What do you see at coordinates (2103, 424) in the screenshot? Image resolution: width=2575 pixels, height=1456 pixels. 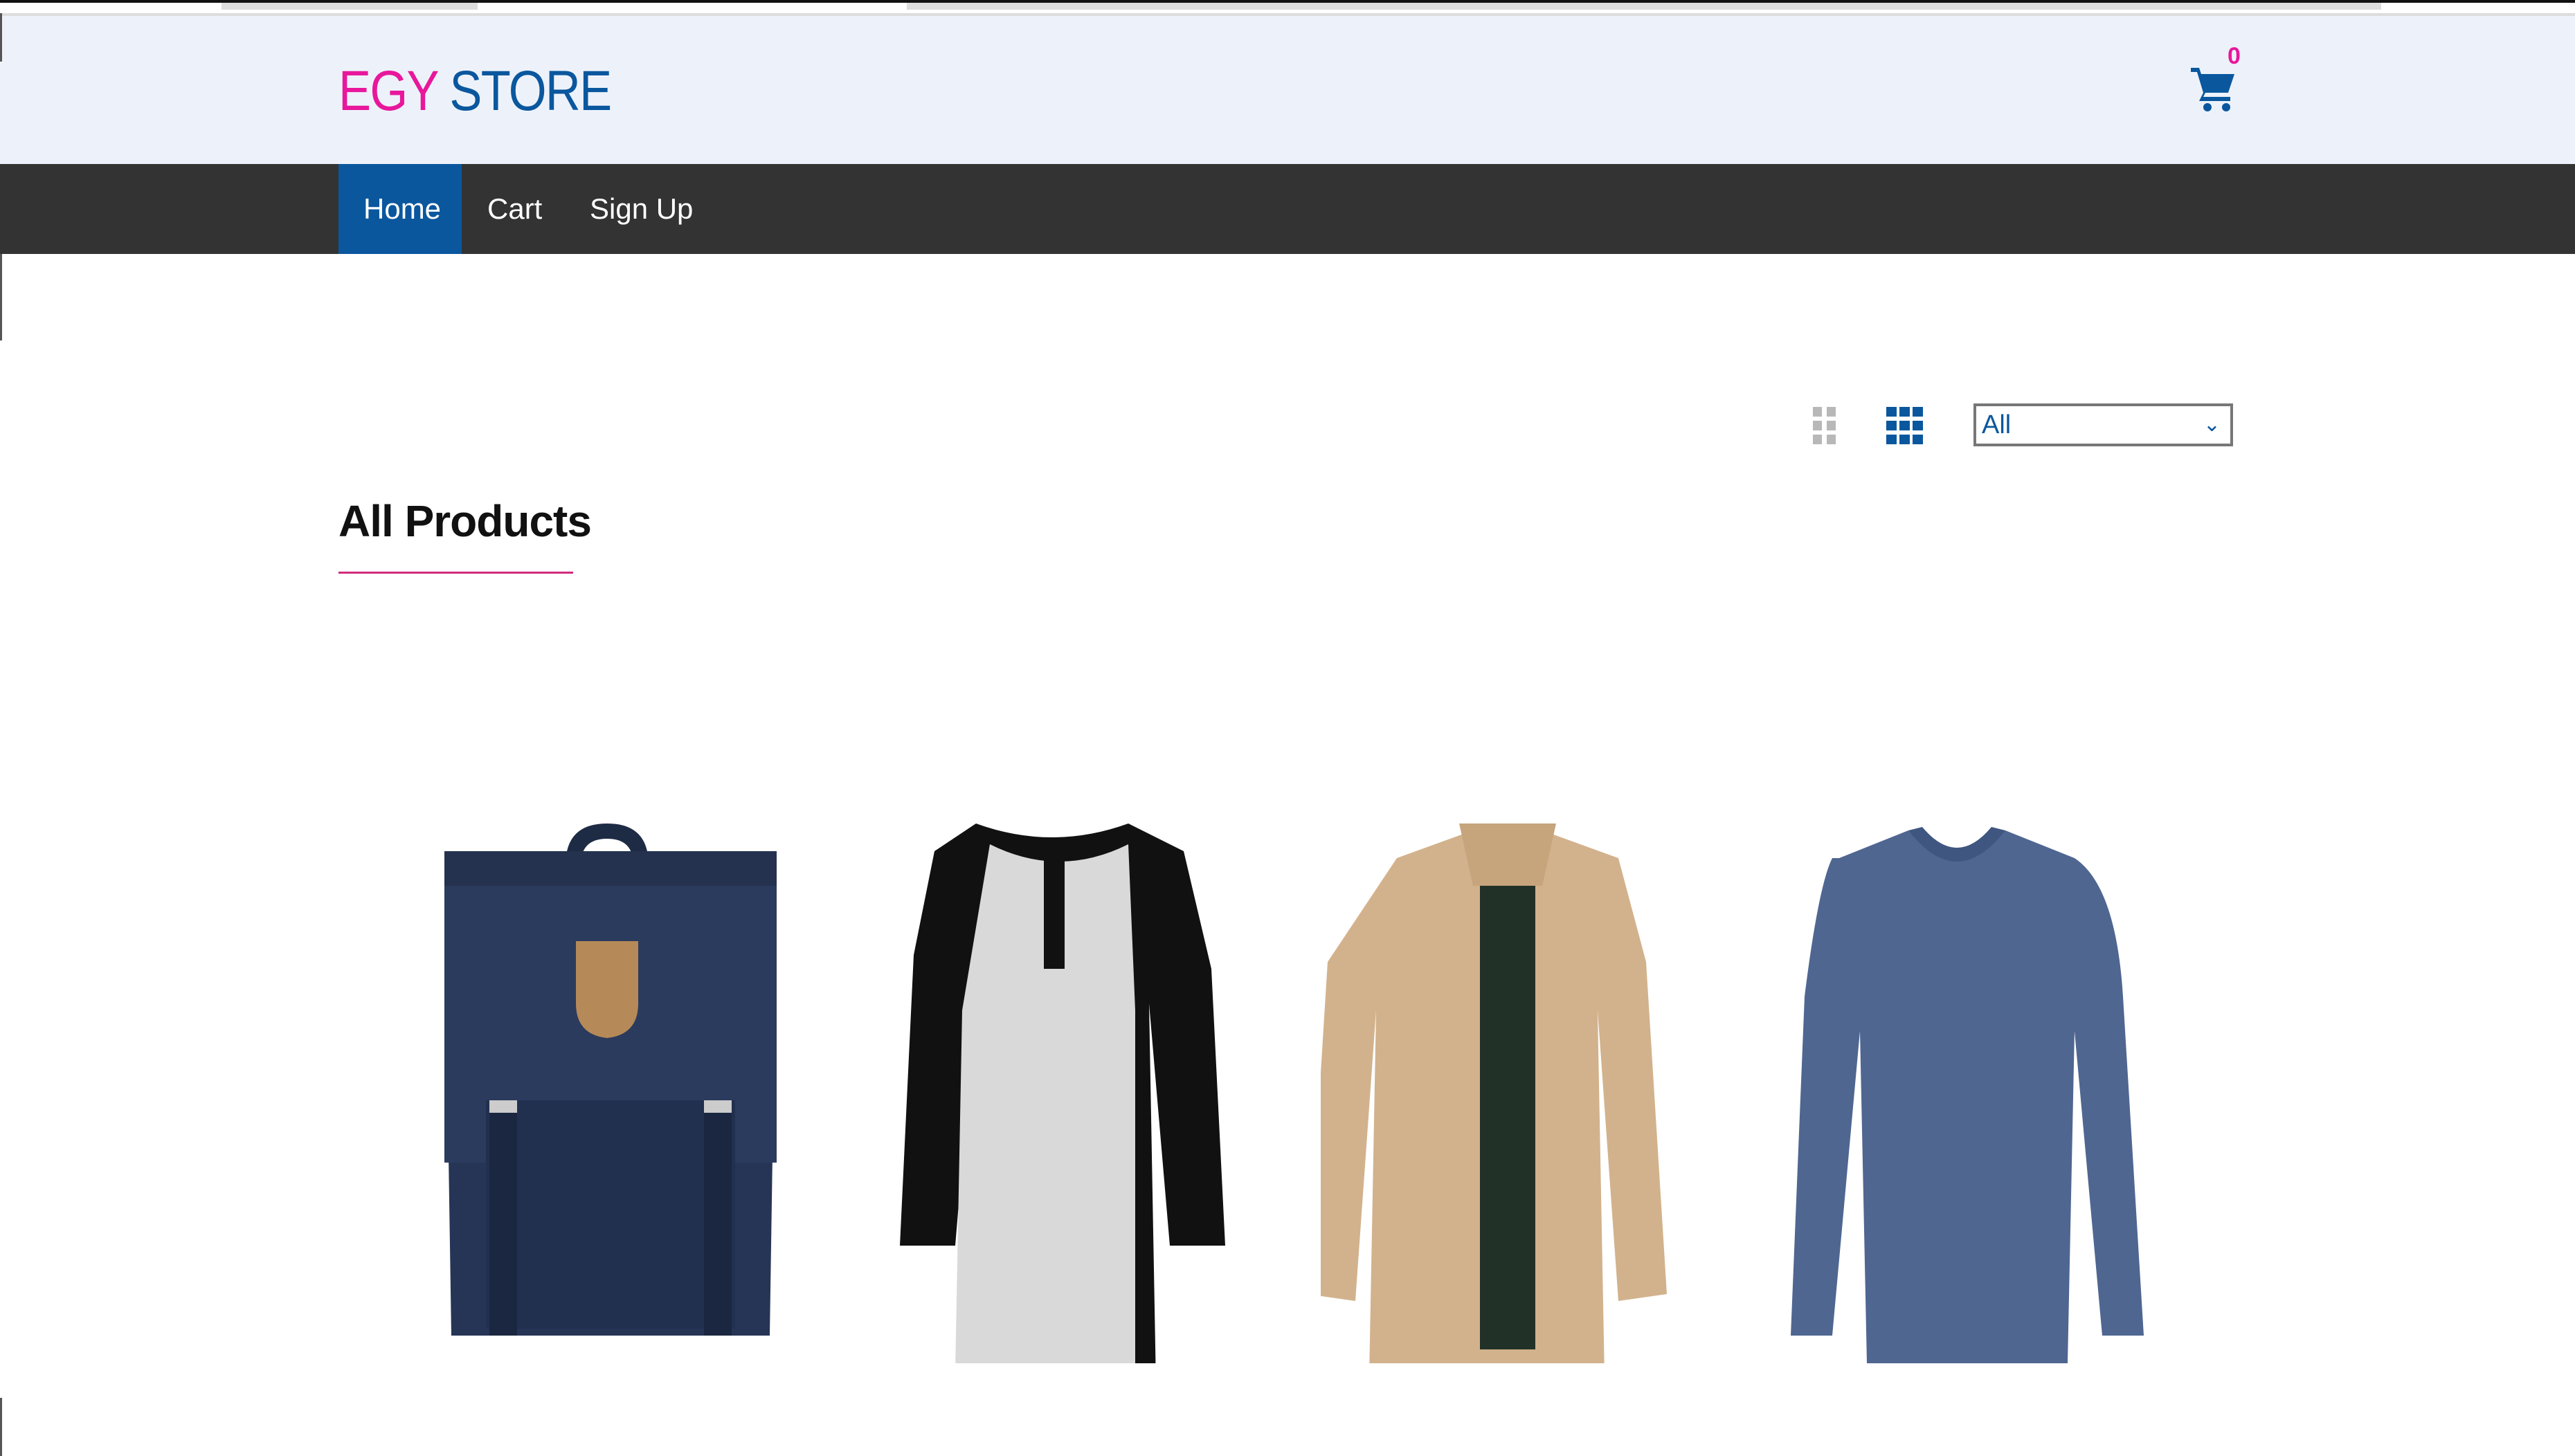 I see `category-filter-select: All ⌄` at bounding box center [2103, 424].